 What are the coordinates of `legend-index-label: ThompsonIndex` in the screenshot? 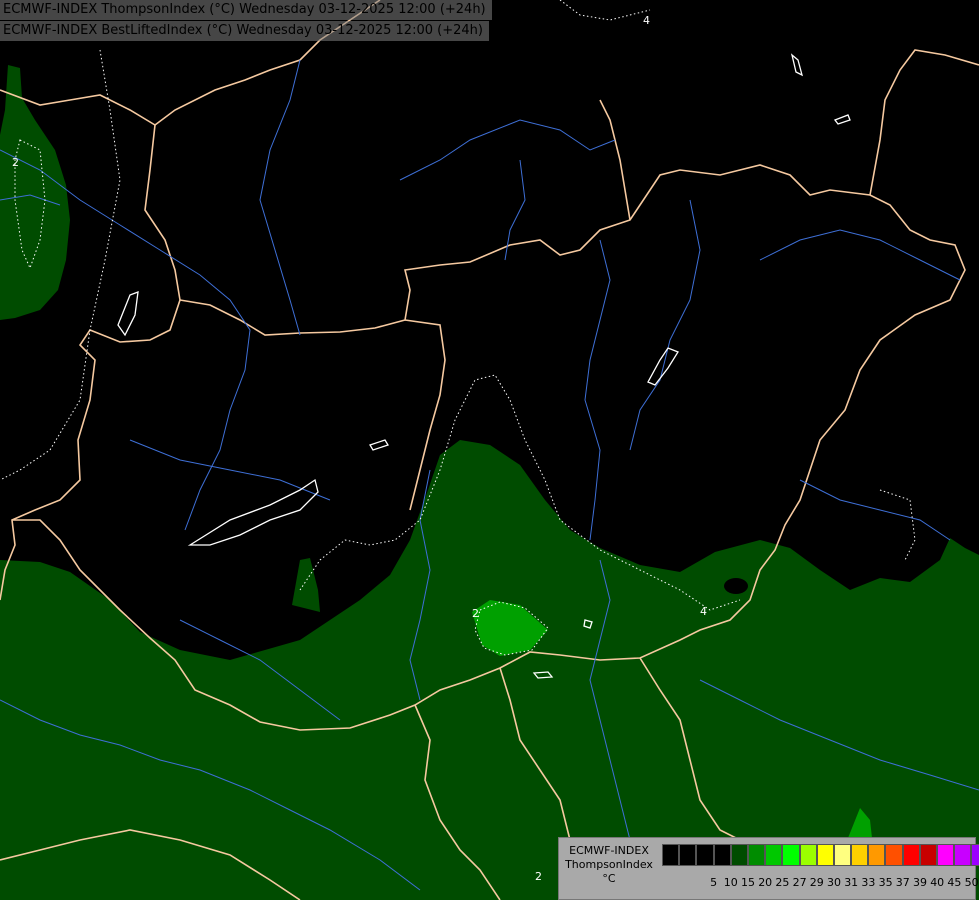 It's located at (609, 864).